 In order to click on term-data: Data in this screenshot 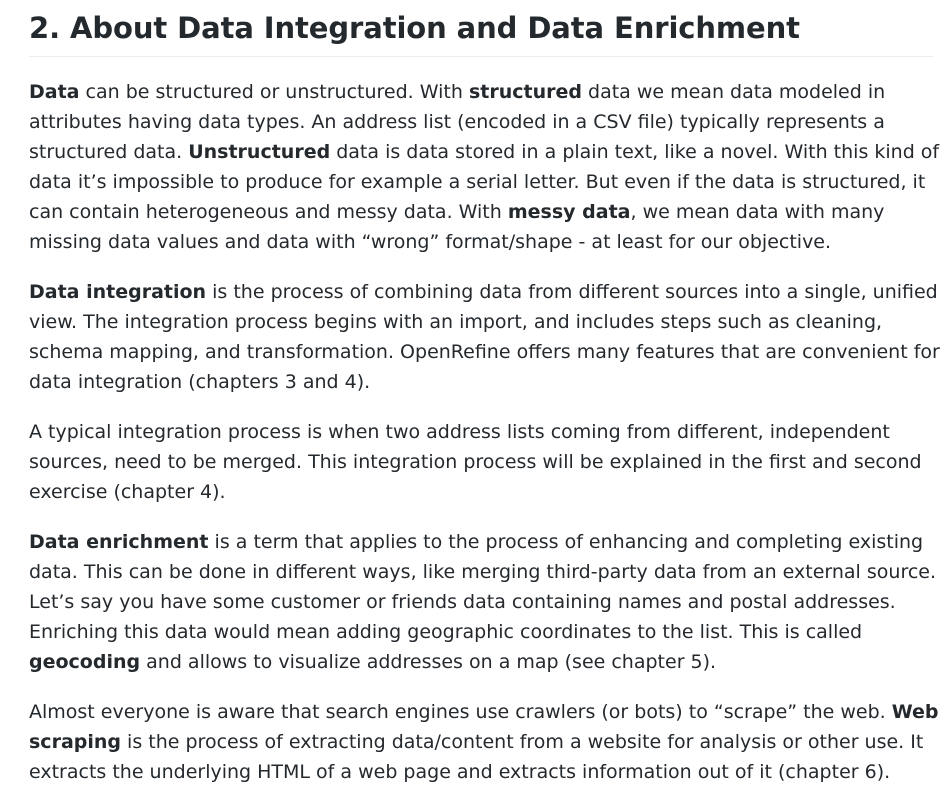, I will do `click(54, 92)`.